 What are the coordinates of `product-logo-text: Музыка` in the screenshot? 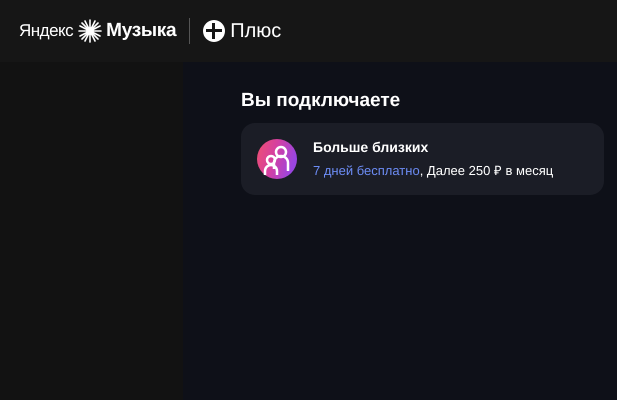 It's located at (141, 30).